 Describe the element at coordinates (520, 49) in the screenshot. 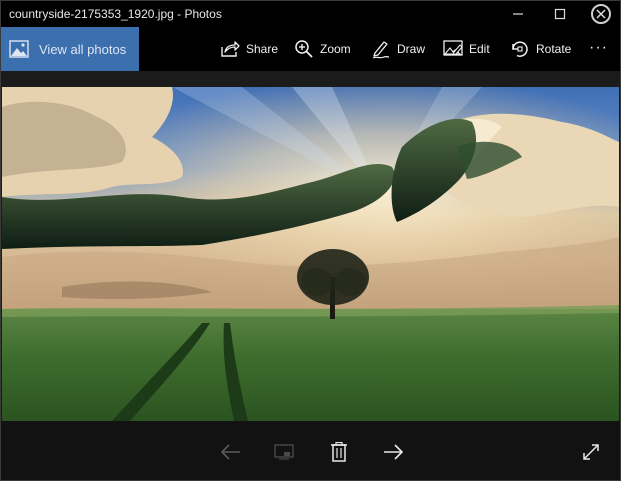

I see `rotate-icon` at that location.